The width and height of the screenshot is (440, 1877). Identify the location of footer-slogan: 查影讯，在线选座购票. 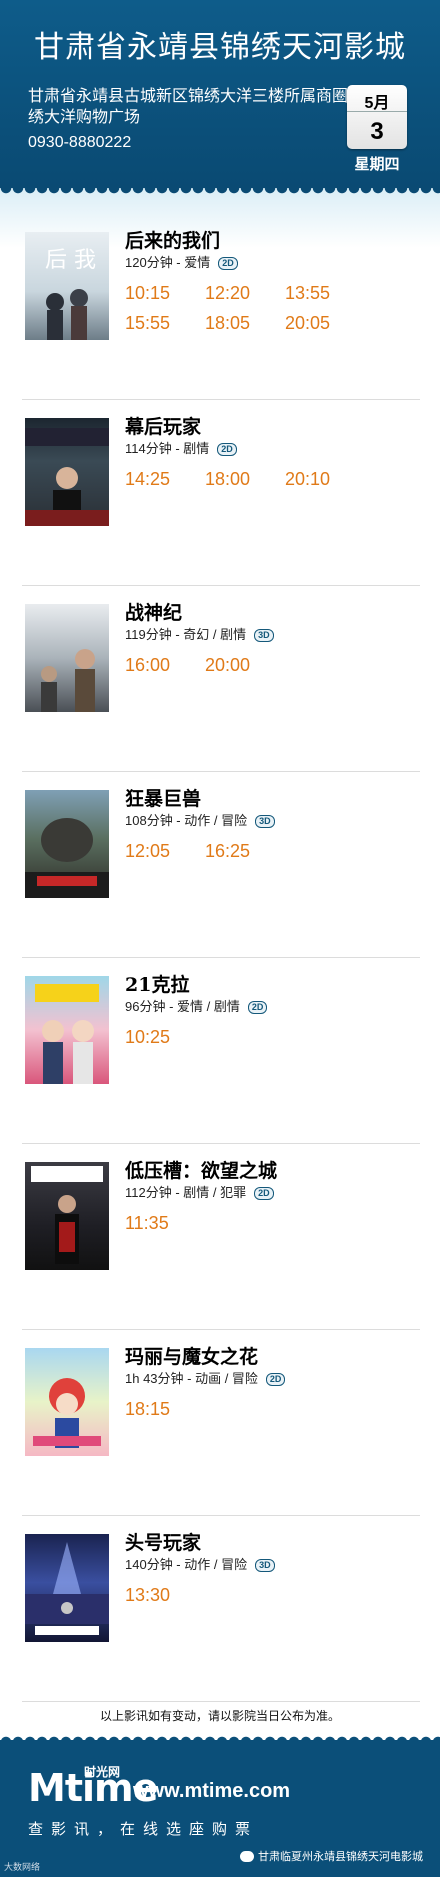
(143, 1829).